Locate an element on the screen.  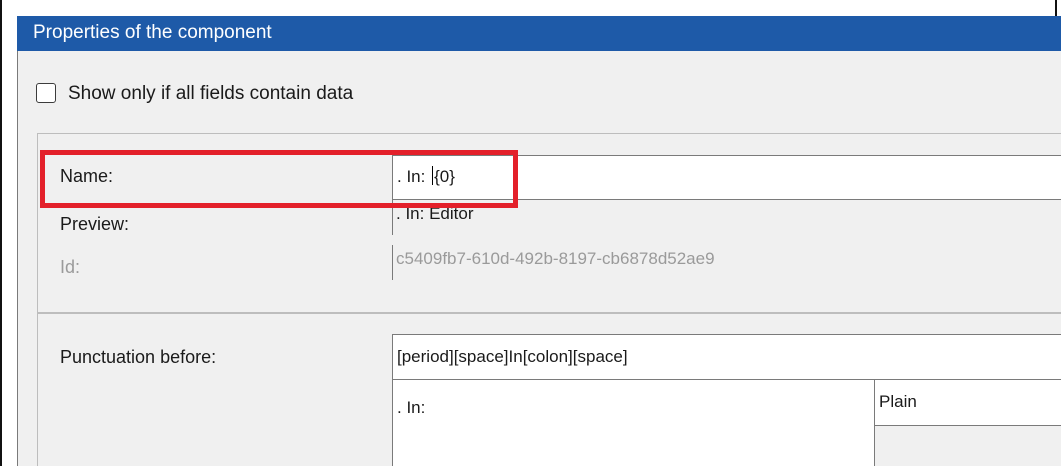
punctuation-style-value: Plain is located at coordinates (898, 401).